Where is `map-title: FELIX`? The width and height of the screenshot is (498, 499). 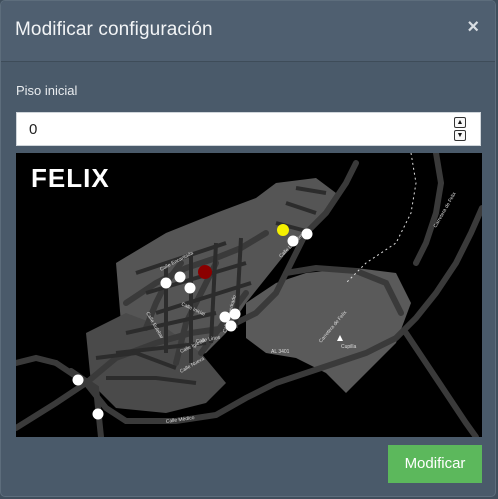 map-title: FELIX is located at coordinates (70, 178).